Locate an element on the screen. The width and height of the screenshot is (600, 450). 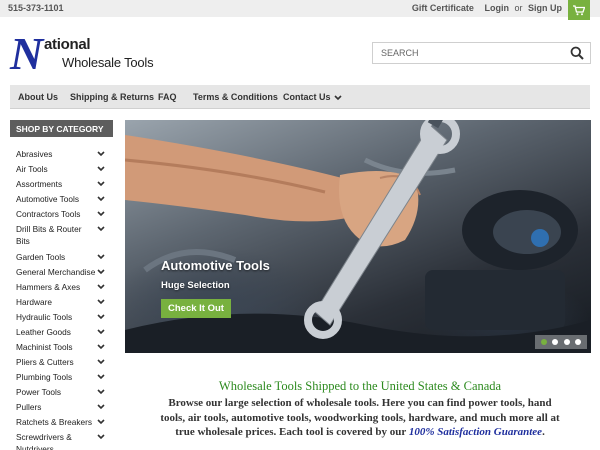
search-box: SEARCH is located at coordinates (481, 53).